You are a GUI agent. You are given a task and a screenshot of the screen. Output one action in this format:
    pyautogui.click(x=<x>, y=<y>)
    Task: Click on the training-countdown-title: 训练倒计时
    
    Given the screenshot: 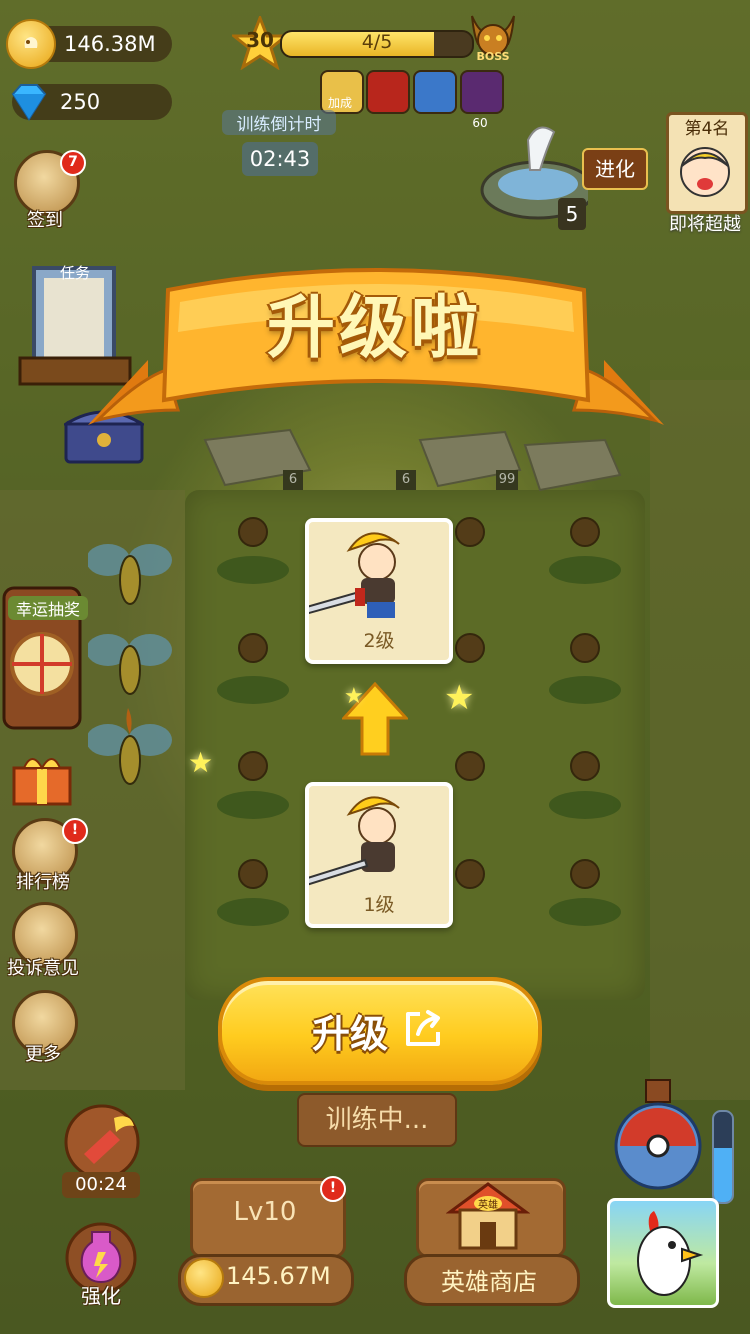 What is the action you would take?
    pyautogui.click(x=279, y=122)
    